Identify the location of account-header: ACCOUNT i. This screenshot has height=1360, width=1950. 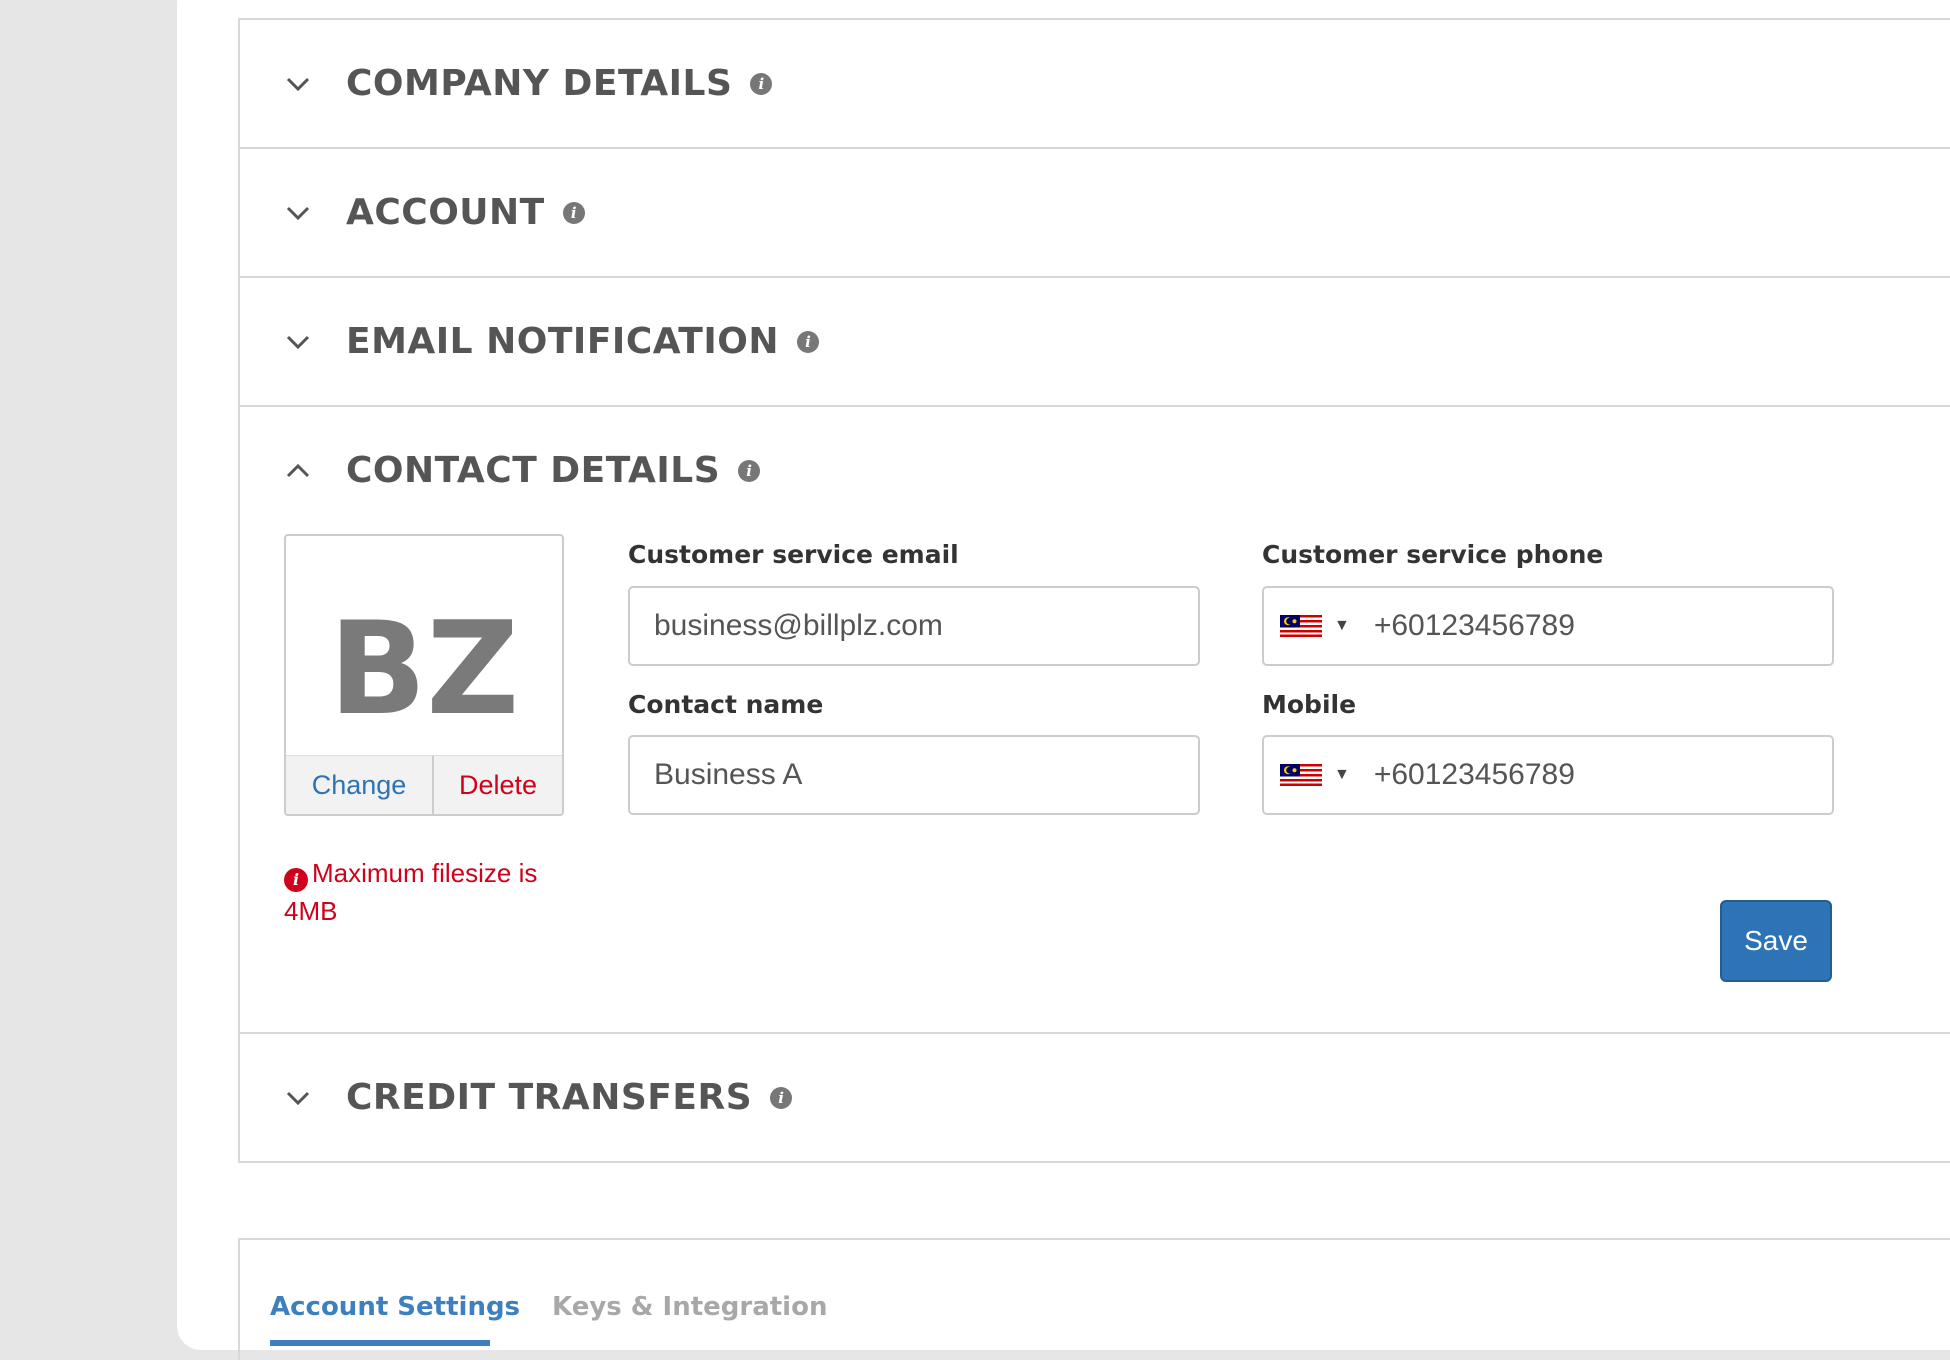
(1095, 212).